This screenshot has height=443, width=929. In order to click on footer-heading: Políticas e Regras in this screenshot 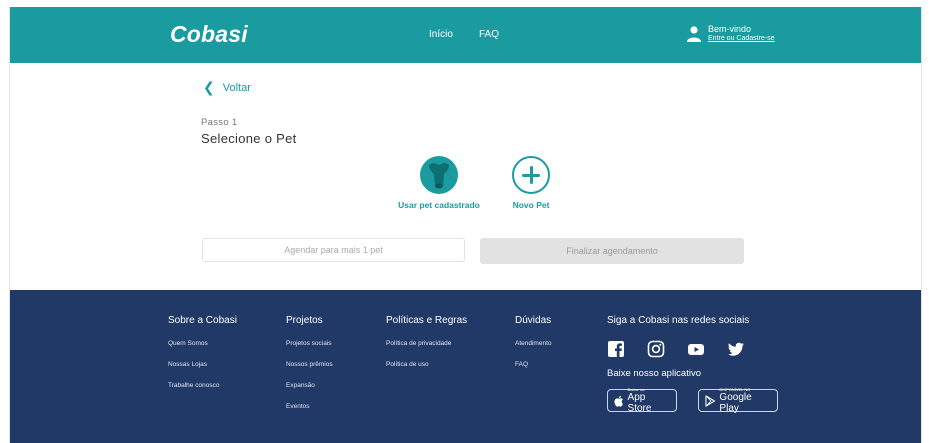, I will do `click(427, 320)`.